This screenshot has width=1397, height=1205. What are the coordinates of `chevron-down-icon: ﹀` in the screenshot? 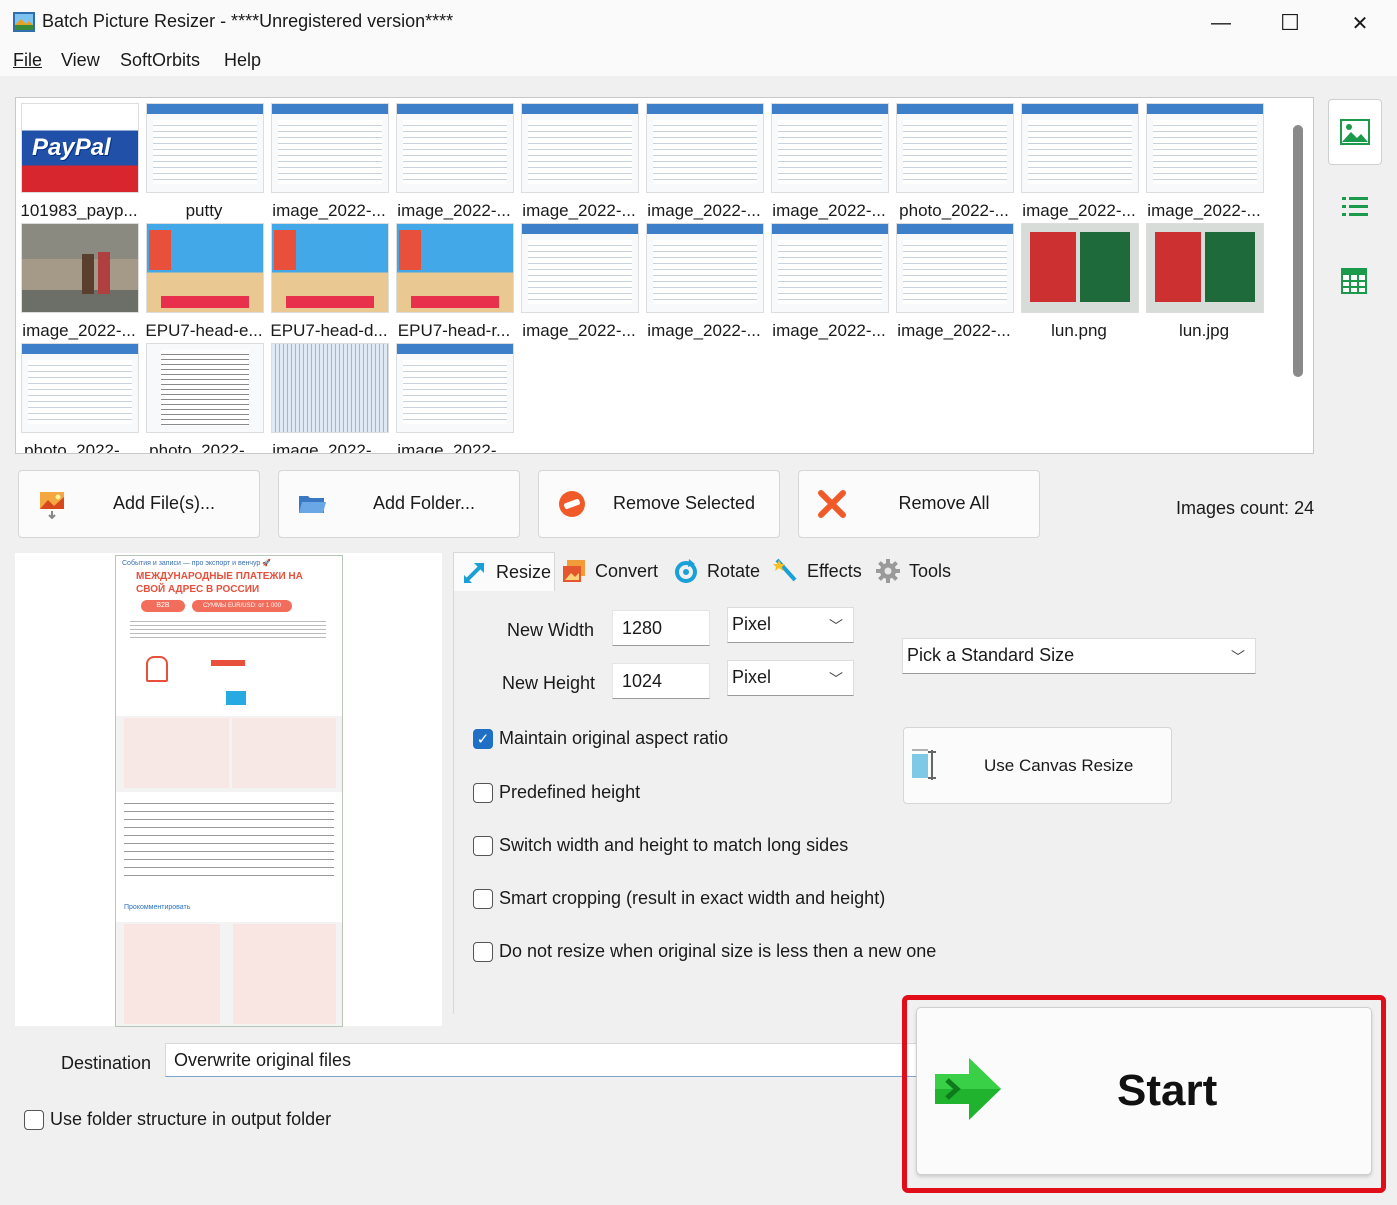 It's located at (836, 626).